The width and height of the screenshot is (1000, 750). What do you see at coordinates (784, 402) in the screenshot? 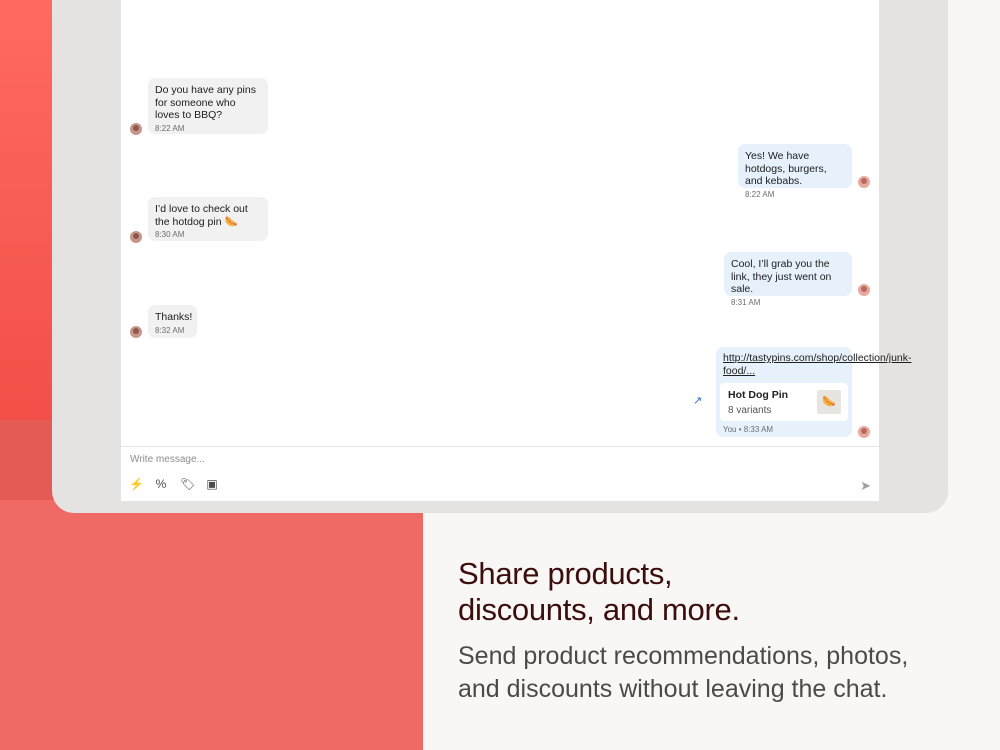
I see `product-card: Hot Dog Pin 8 variants 🌭` at bounding box center [784, 402].